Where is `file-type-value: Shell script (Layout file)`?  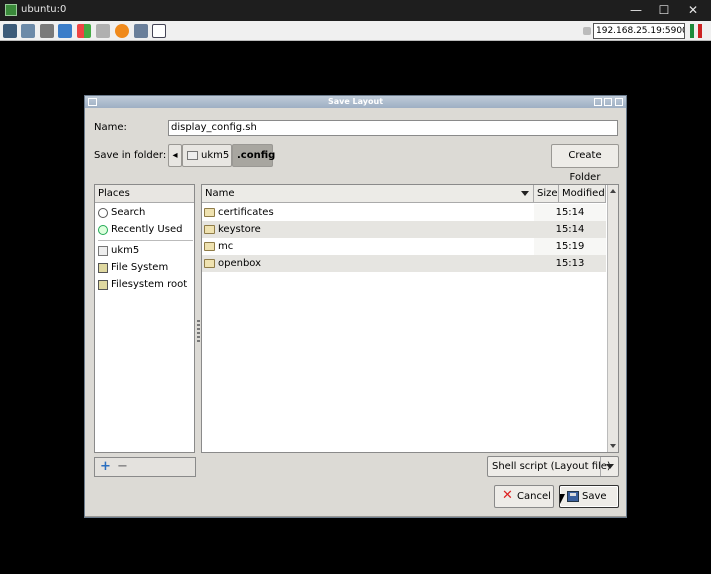
file-type-value: Shell script (Layout file) is located at coordinates (551, 466).